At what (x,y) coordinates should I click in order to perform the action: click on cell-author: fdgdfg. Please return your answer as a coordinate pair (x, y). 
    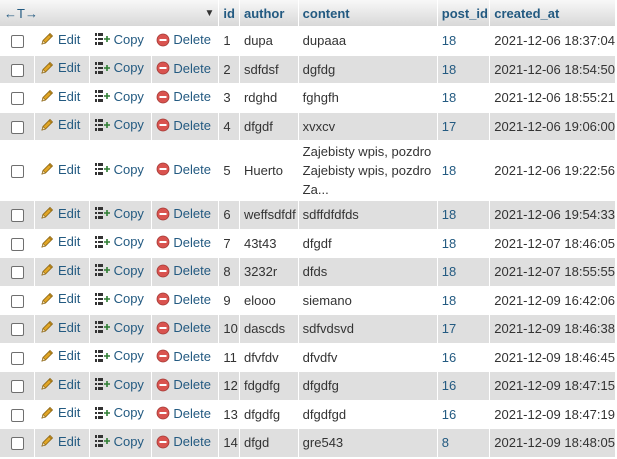
    Looking at the image, I should click on (268, 386).